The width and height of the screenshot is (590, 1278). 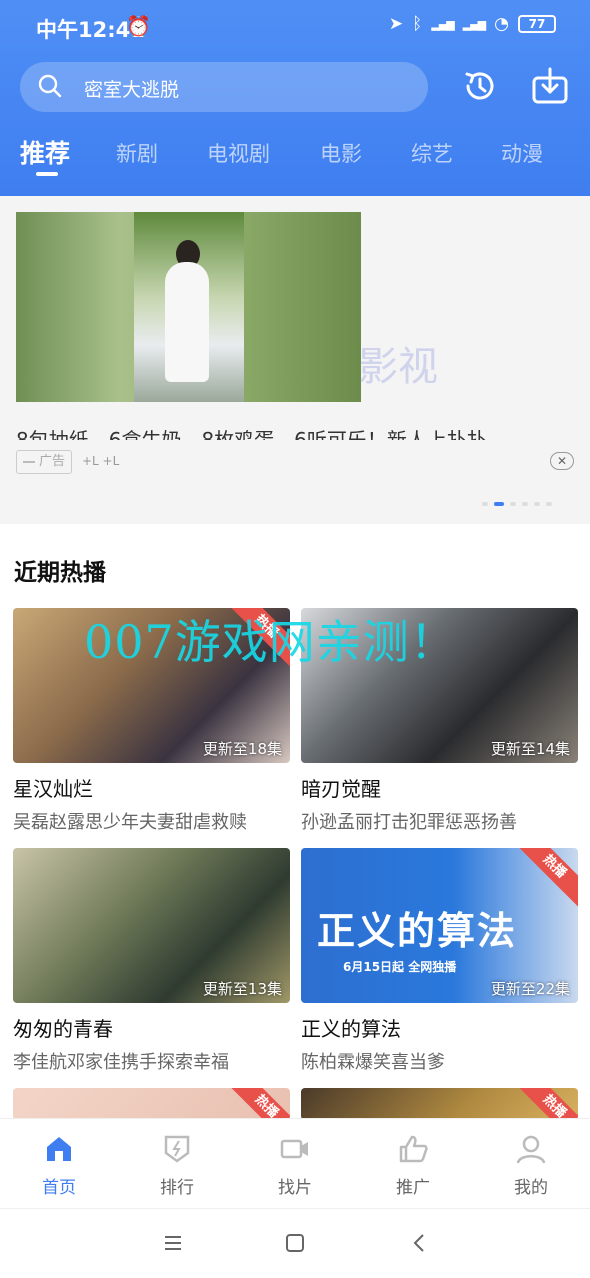 What do you see at coordinates (531, 1188) in the screenshot?
I see `nav-label: 我的` at bounding box center [531, 1188].